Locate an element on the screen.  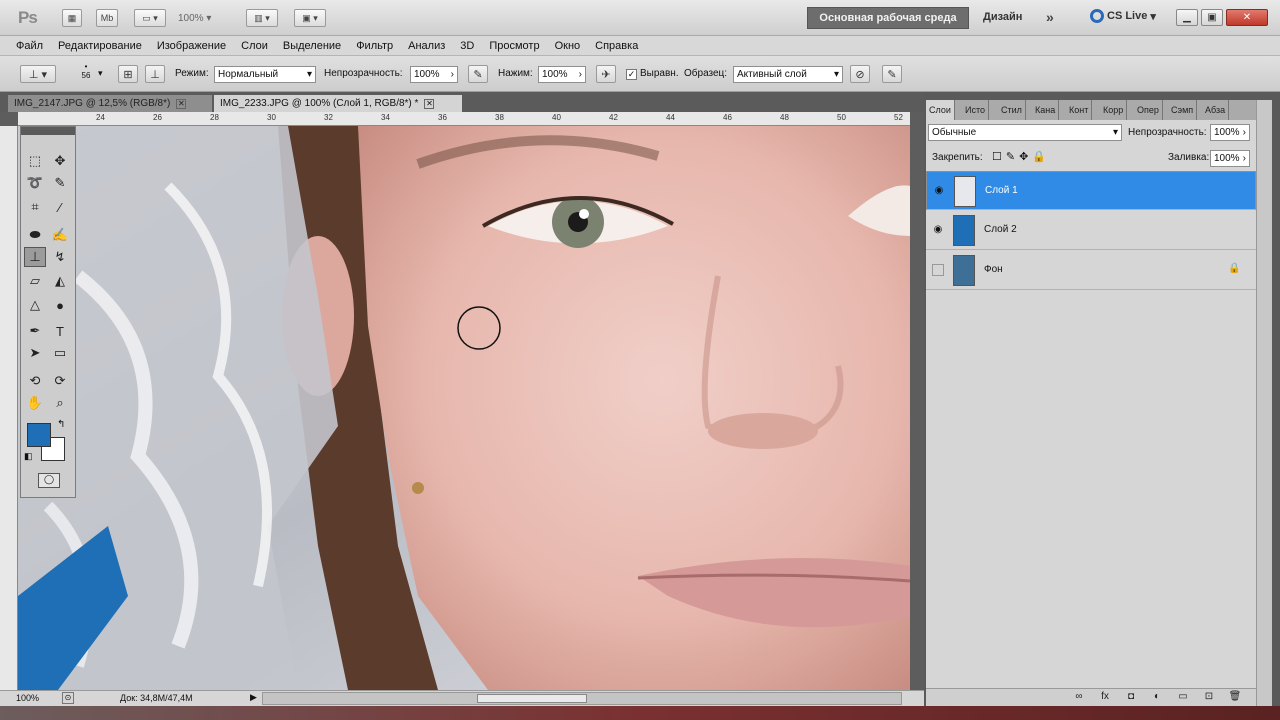
delete-layer-icon: 🗑 is located at coordinates (1235, 697).